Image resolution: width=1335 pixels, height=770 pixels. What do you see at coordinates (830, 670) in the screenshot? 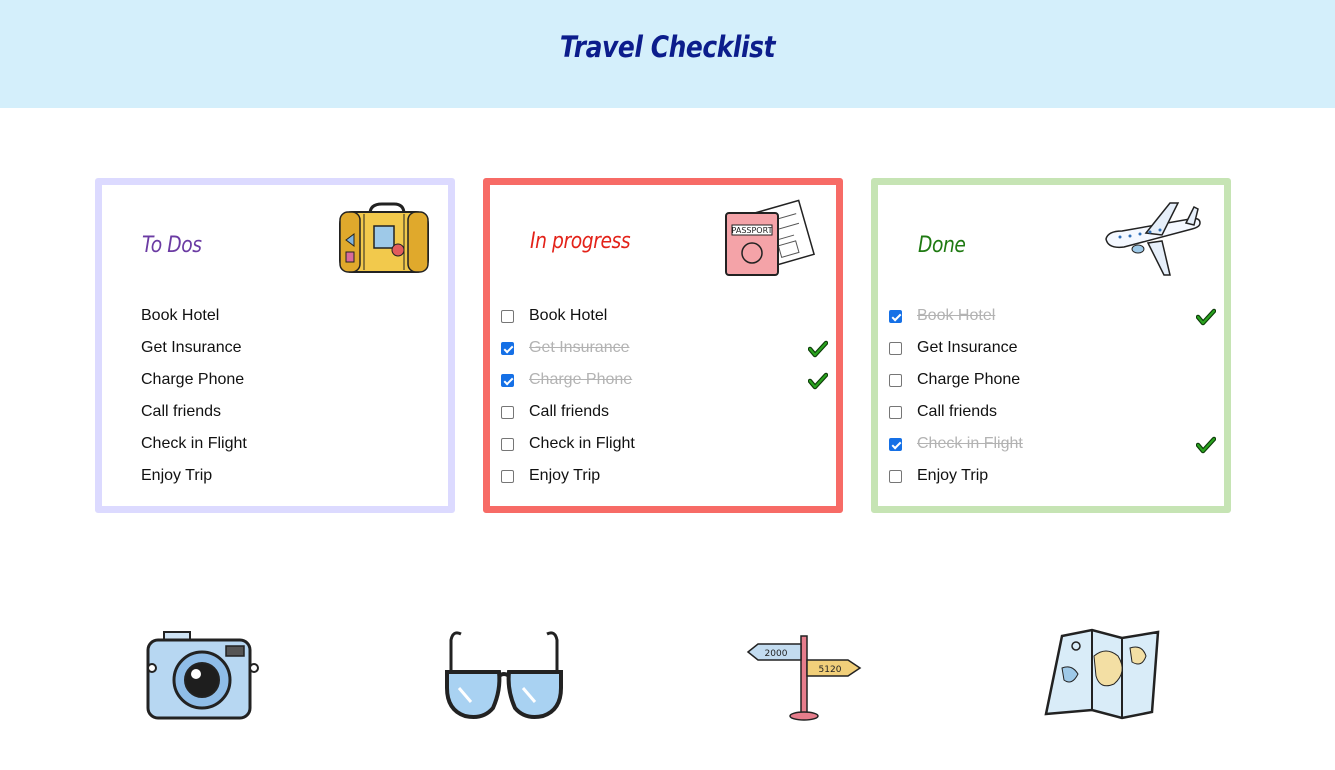
I see `sign-right-text: 5120` at bounding box center [830, 670].